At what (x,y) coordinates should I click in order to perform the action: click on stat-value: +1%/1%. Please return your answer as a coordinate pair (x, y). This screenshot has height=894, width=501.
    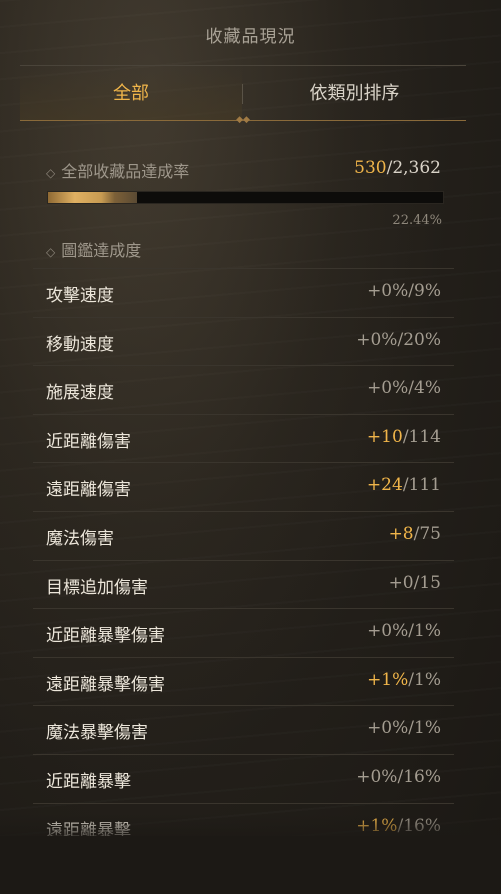
    Looking at the image, I should click on (404, 680).